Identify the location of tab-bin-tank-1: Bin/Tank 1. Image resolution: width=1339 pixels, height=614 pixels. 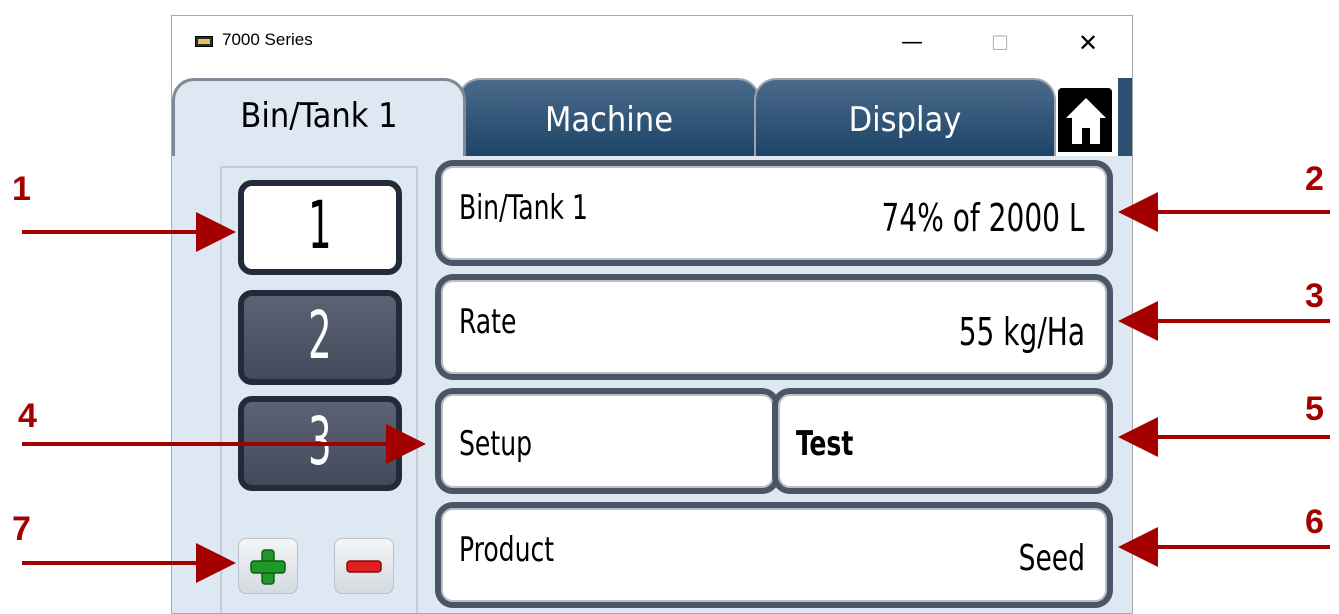
(319, 117).